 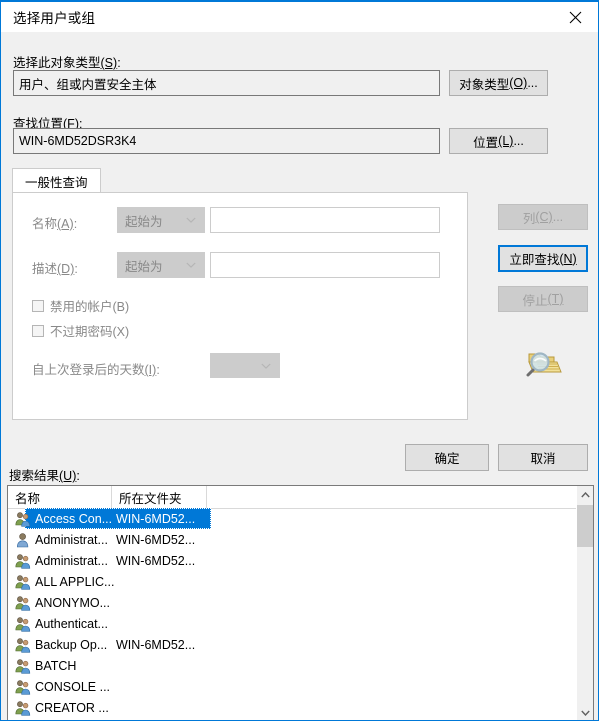 What do you see at coordinates (161, 220) in the screenshot?
I see `name-condition-dropdown: 起始为` at bounding box center [161, 220].